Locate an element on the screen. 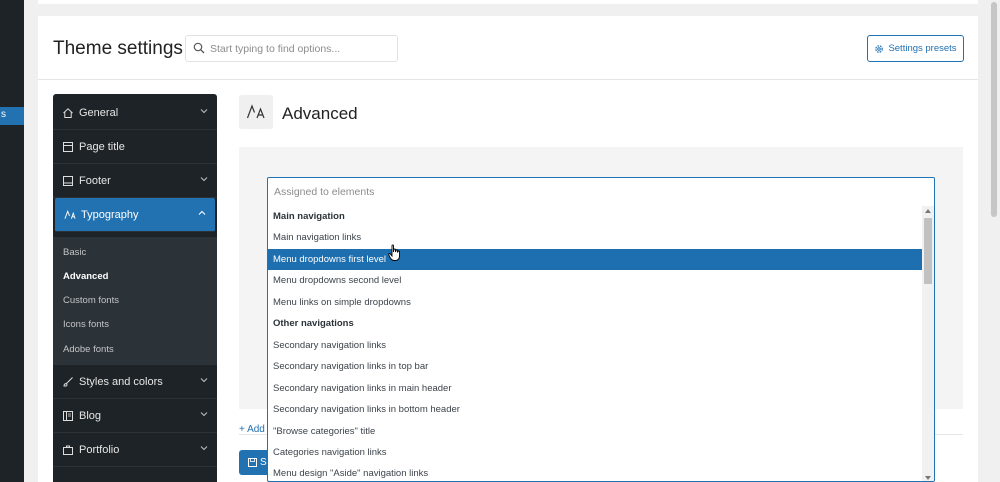 Image resolution: width=1000 pixels, height=482 pixels. submenu-item-custom-fonts: Custom fonts is located at coordinates (91, 300).